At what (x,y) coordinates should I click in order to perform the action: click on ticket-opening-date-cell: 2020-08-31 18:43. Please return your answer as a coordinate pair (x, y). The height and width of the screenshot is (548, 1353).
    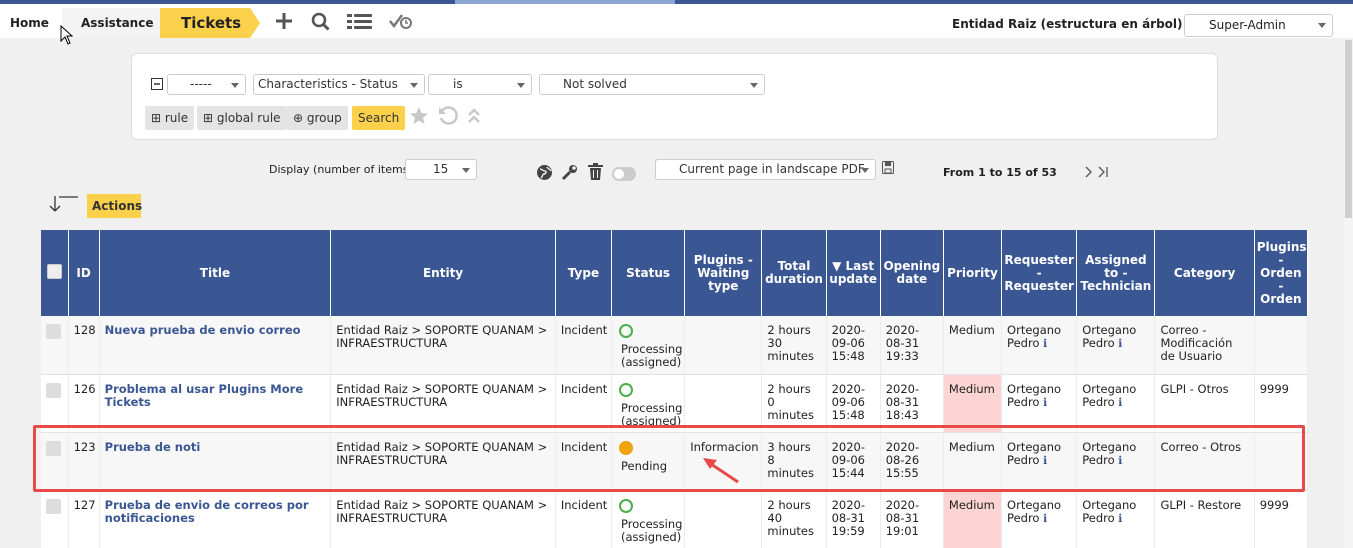
    Looking at the image, I should click on (912, 403).